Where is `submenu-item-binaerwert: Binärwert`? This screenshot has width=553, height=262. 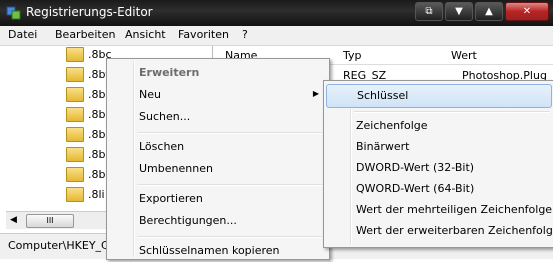
submenu-item-binaerwert: Binärwert is located at coordinates (439, 147).